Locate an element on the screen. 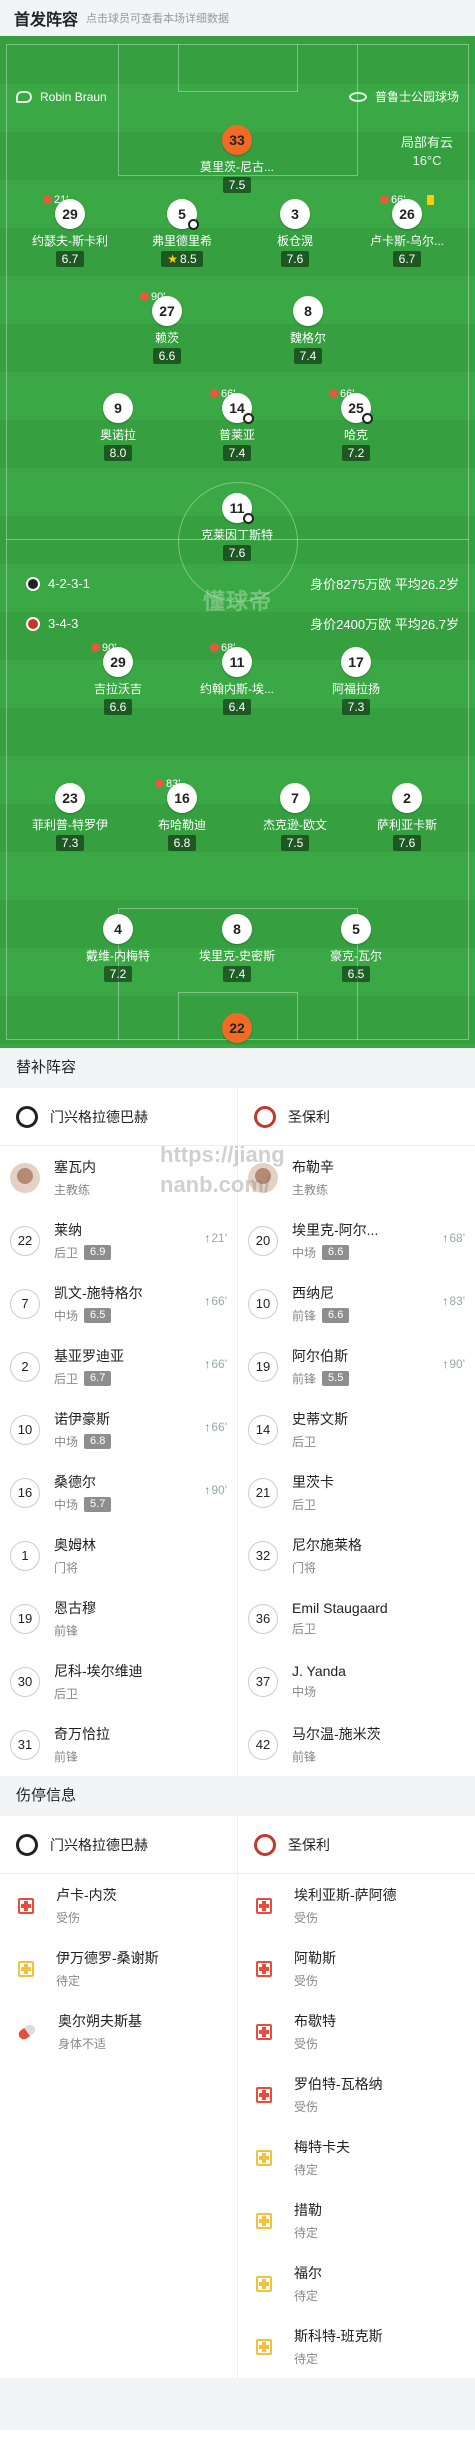 This screenshot has height=2445, width=475. sub-name: 奥姆林 is located at coordinates (75, 1545).